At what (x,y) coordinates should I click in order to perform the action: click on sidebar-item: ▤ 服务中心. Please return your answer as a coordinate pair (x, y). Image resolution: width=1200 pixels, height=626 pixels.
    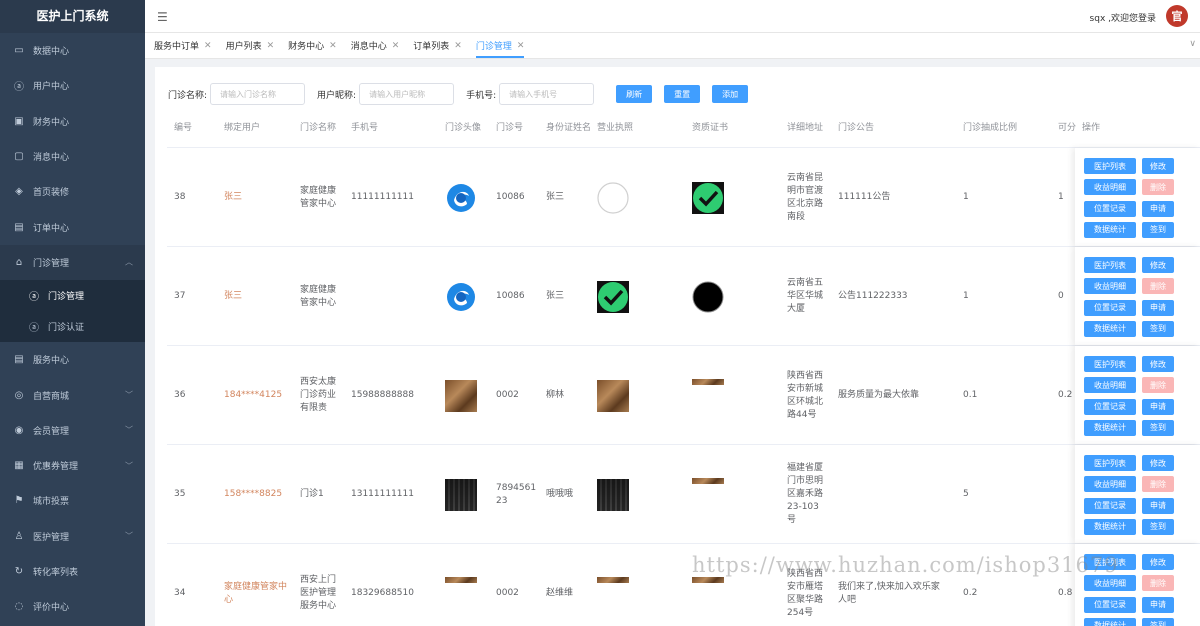
    Looking at the image, I should click on (72, 359).